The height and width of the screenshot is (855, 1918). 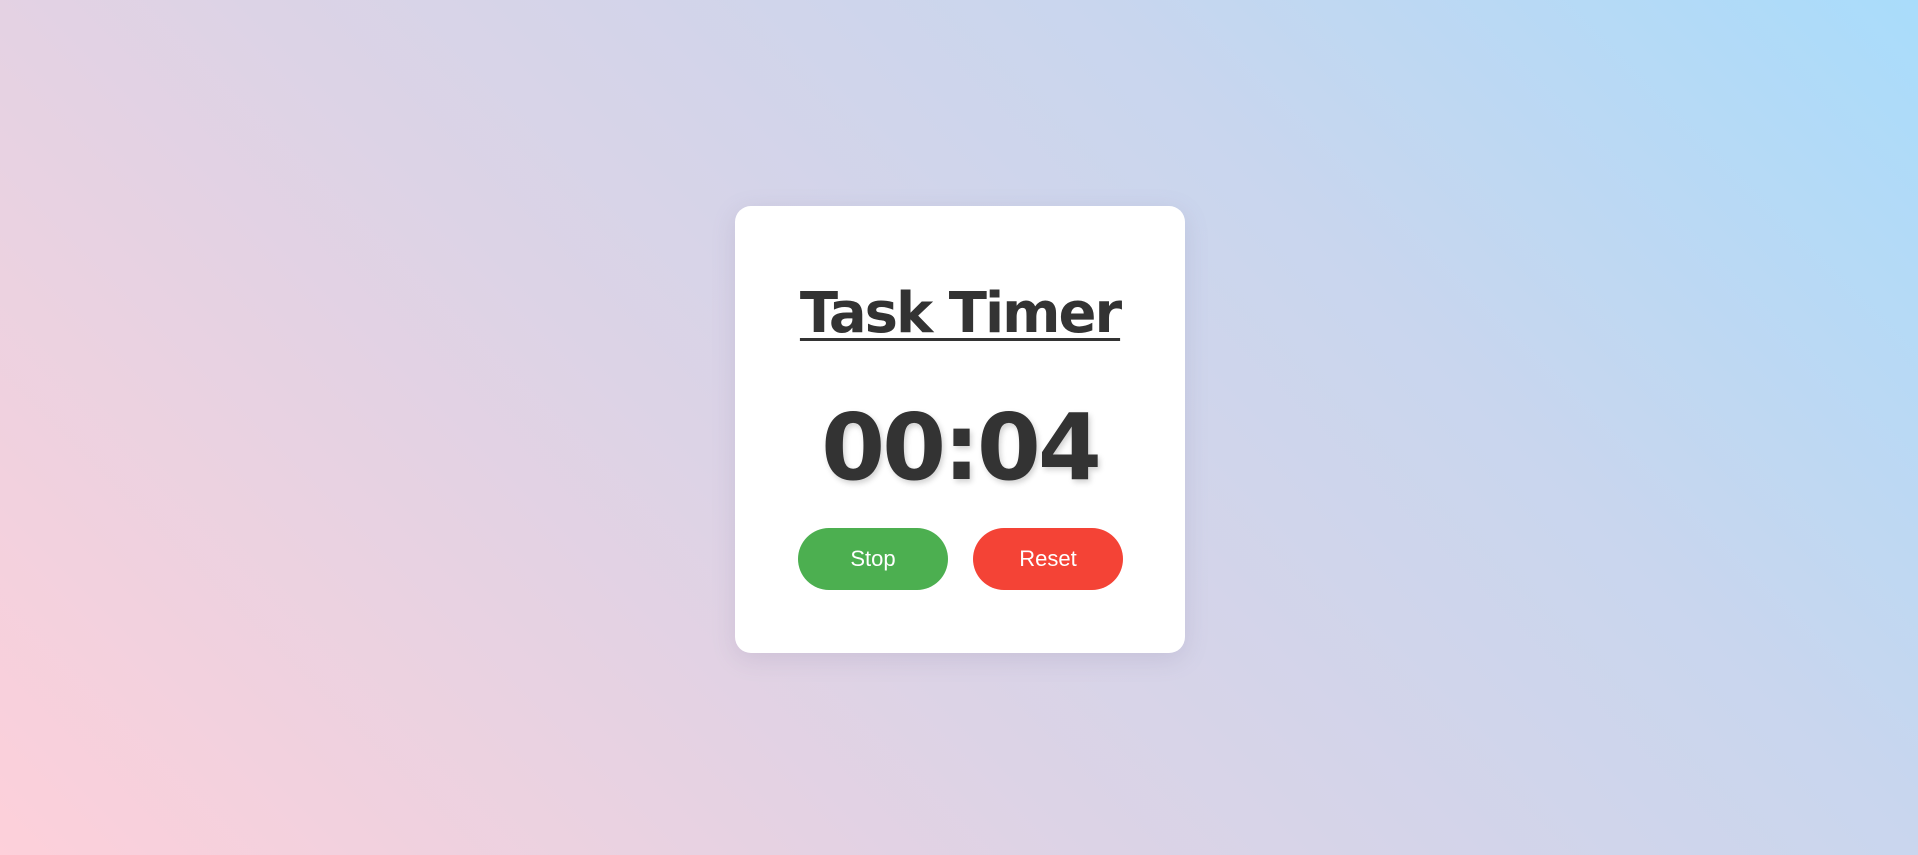 I want to click on timer-display: 00:04, so click(x=961, y=447).